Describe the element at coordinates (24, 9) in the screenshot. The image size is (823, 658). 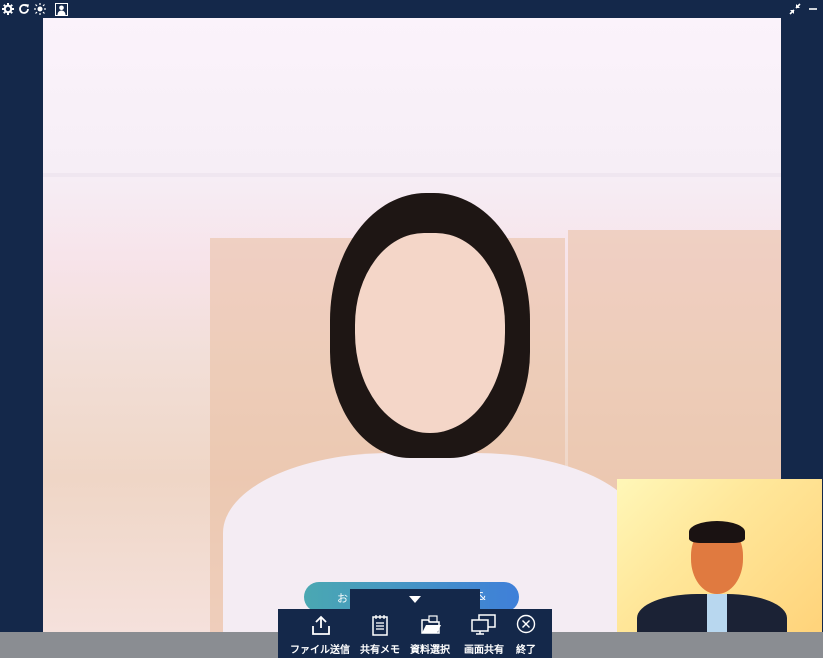
I see `refresh-icon` at that location.